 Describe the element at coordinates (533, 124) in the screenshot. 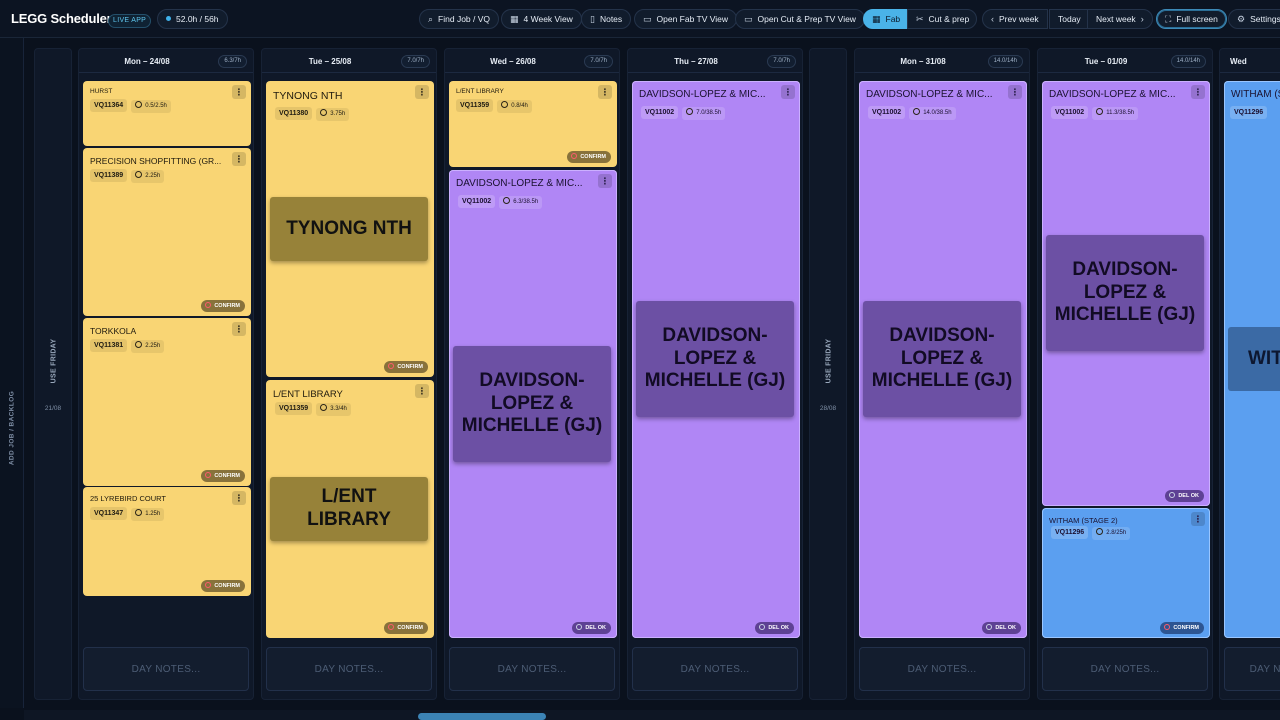

I see `job-card: L/ENT LIBRARY ⋮ VQ11359 0.8/4h CONFIRM` at that location.